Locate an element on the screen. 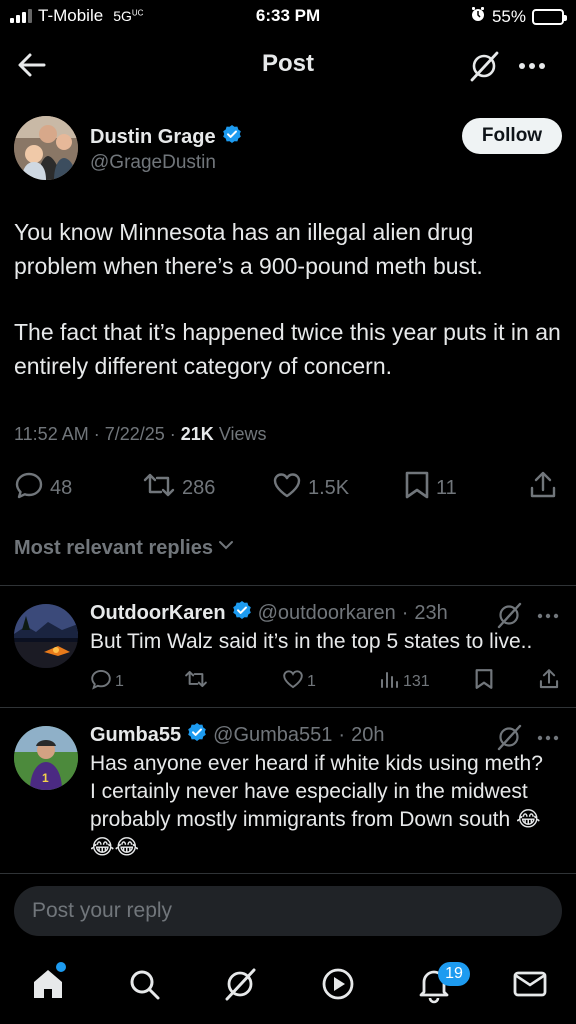 This screenshot has height=1024, width=576. like-action: 1 is located at coordinates (299, 681).